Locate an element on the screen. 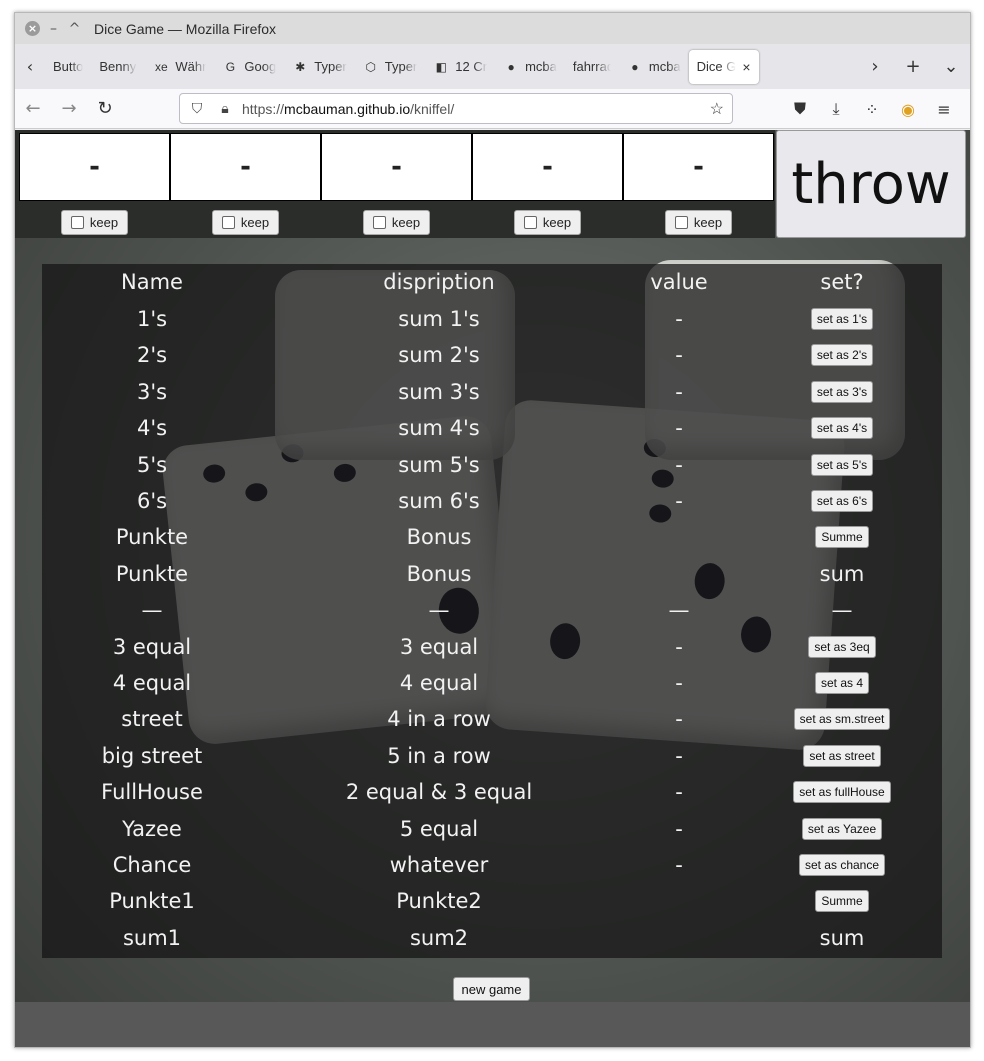 The image size is (984, 1061). scroll-tabs-left-icon: ‹ is located at coordinates (30, 66).